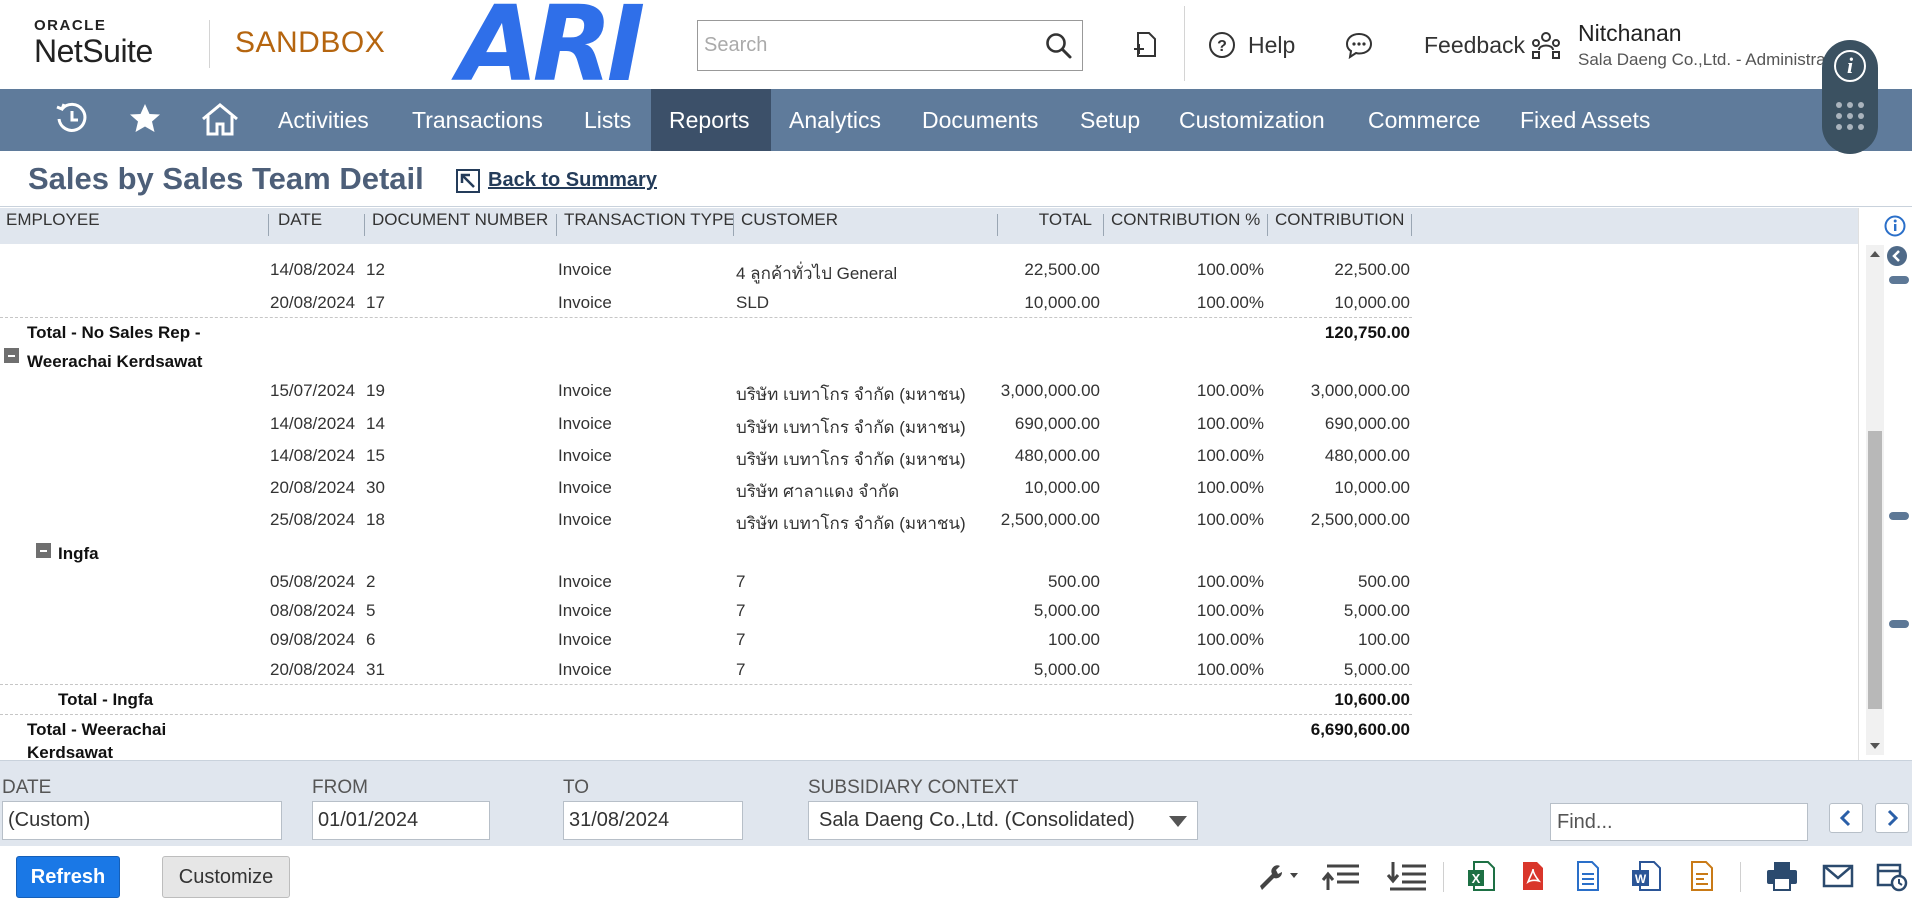 Image resolution: width=1912 pixels, height=905 pixels. What do you see at coordinates (980, 120) in the screenshot?
I see `nav-documents: Documents` at bounding box center [980, 120].